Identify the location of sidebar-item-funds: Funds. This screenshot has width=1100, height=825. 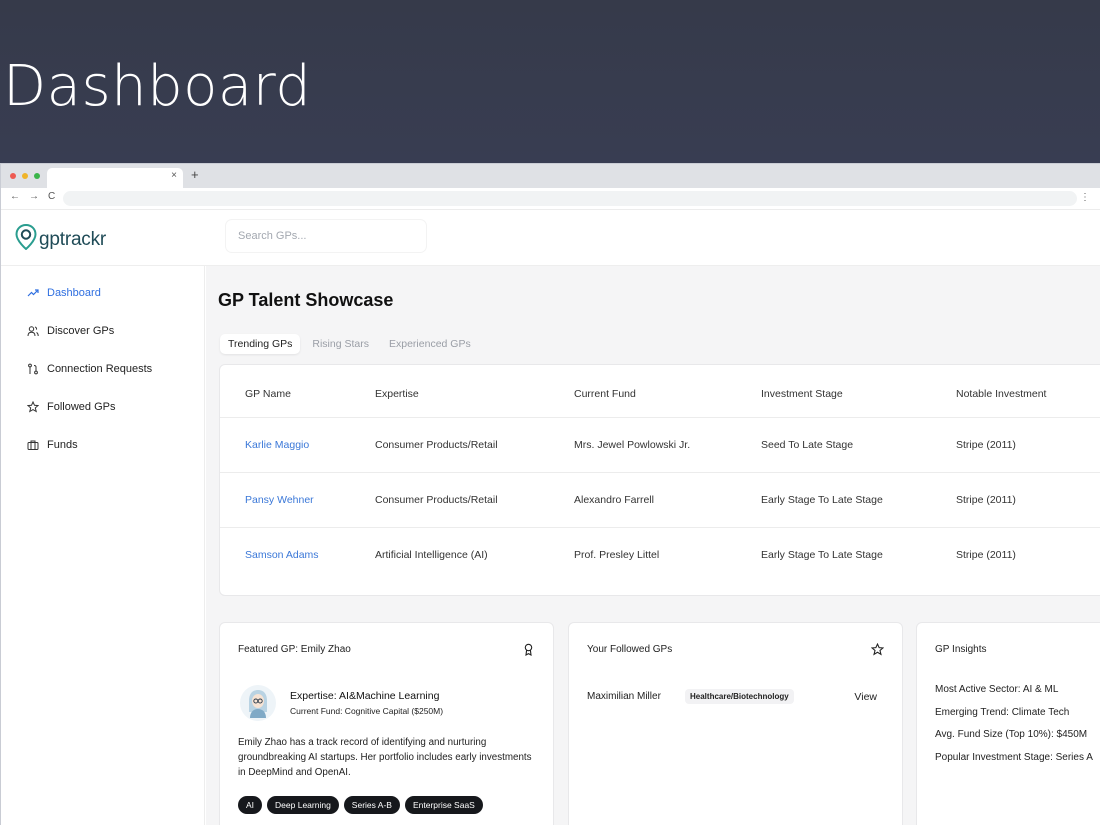
(102, 445).